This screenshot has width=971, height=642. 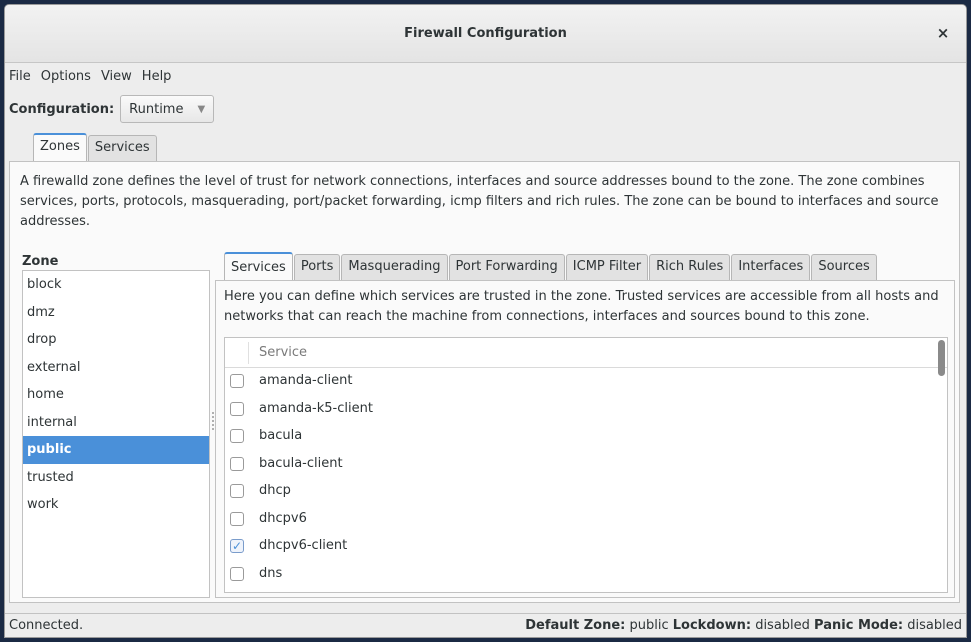 What do you see at coordinates (271, 573) in the screenshot?
I see `service-name: dns` at bounding box center [271, 573].